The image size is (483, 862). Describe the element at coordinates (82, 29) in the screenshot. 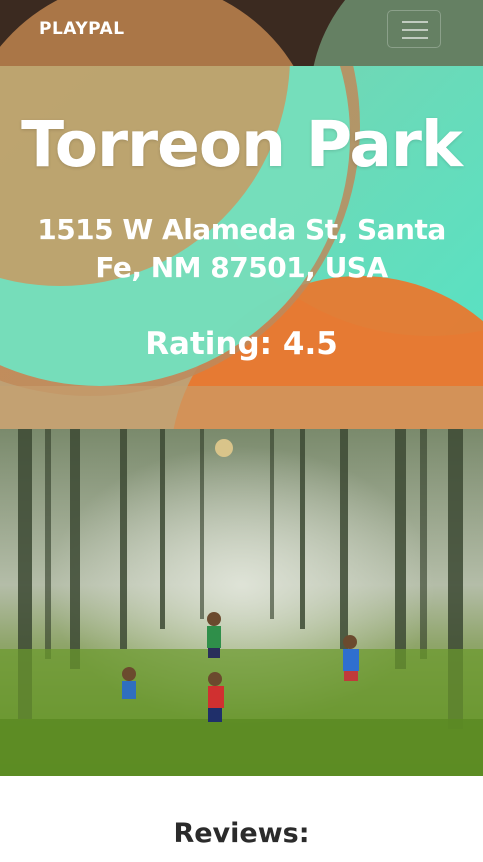

I see `brand-logo: PLAYPAL` at that location.